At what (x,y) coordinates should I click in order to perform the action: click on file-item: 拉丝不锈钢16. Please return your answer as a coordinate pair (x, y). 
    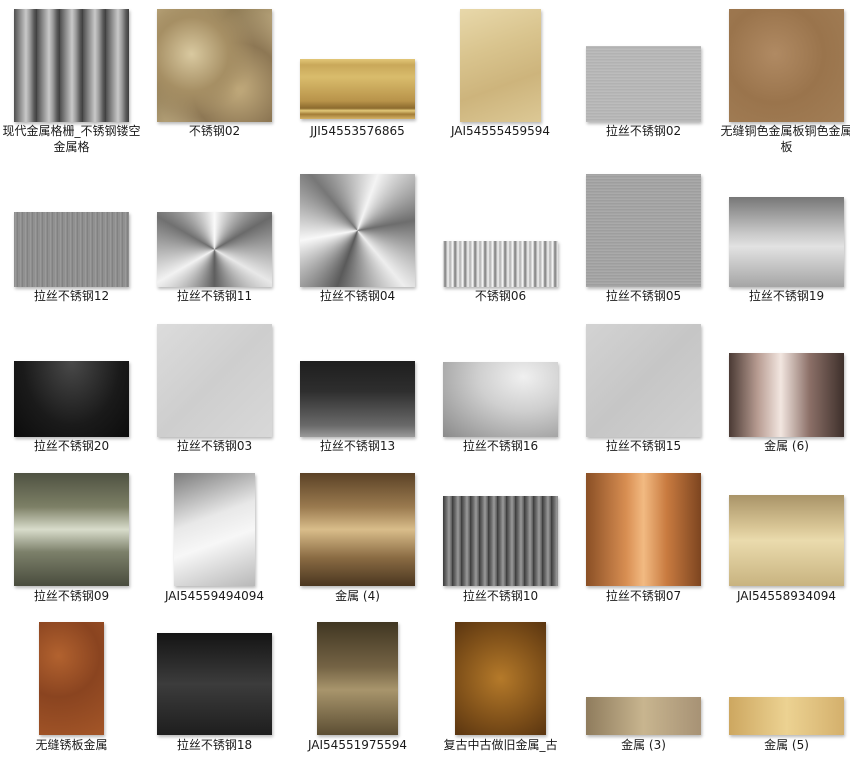
    Looking at the image, I should click on (500, 389).